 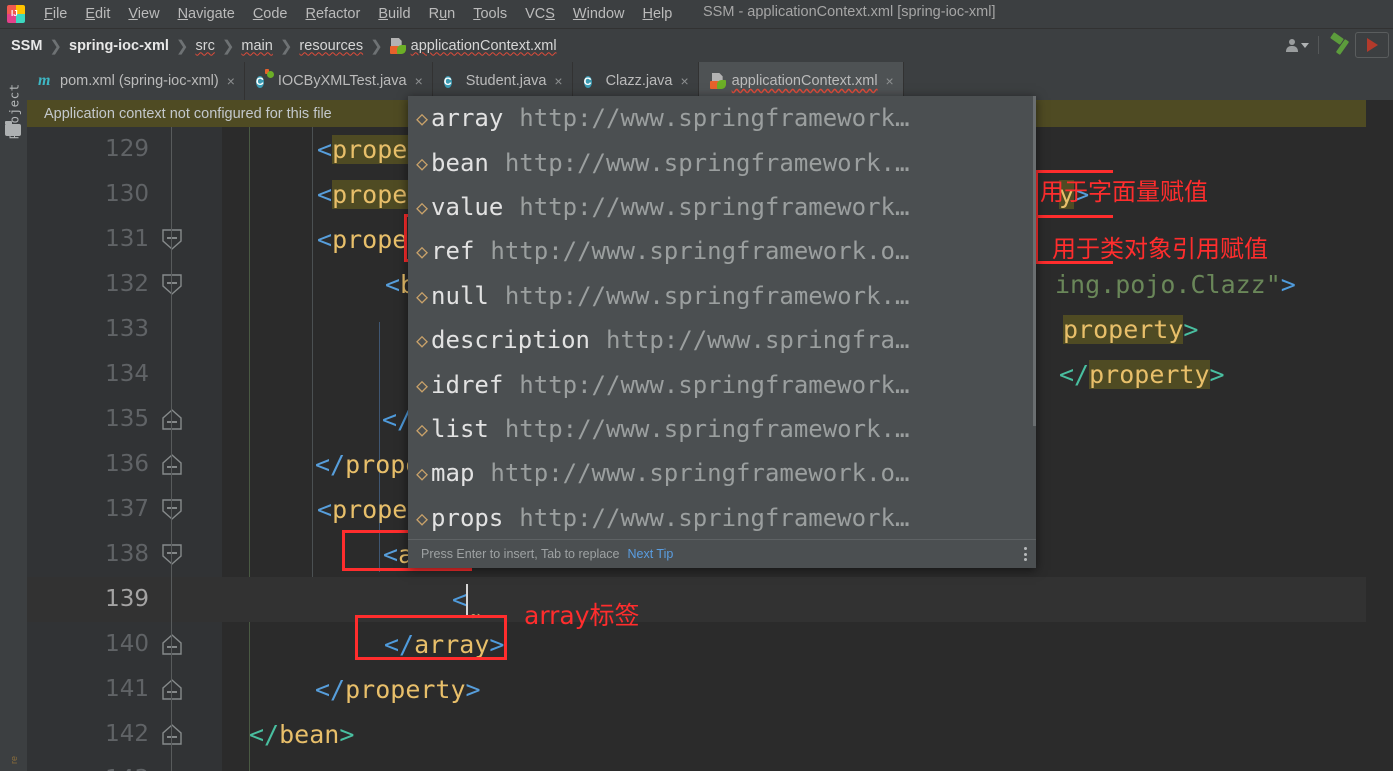 I want to click on run-button, so click(x=1372, y=45).